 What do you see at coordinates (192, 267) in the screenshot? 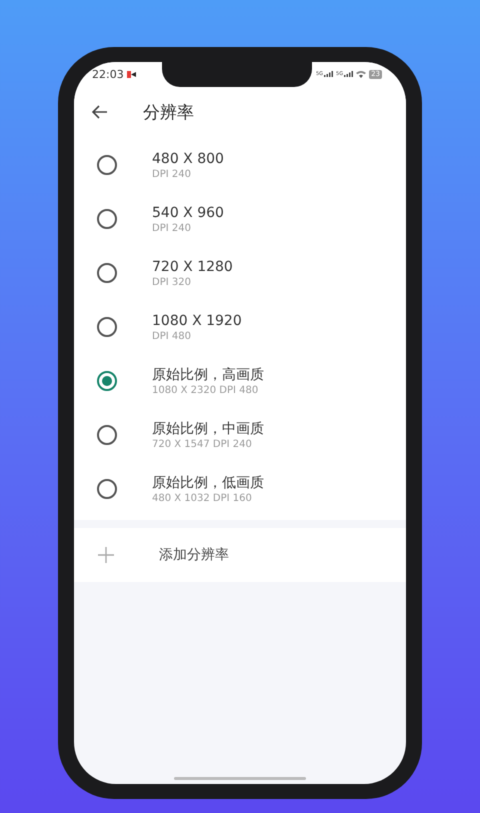
I see `option-label: 720 X 1280` at bounding box center [192, 267].